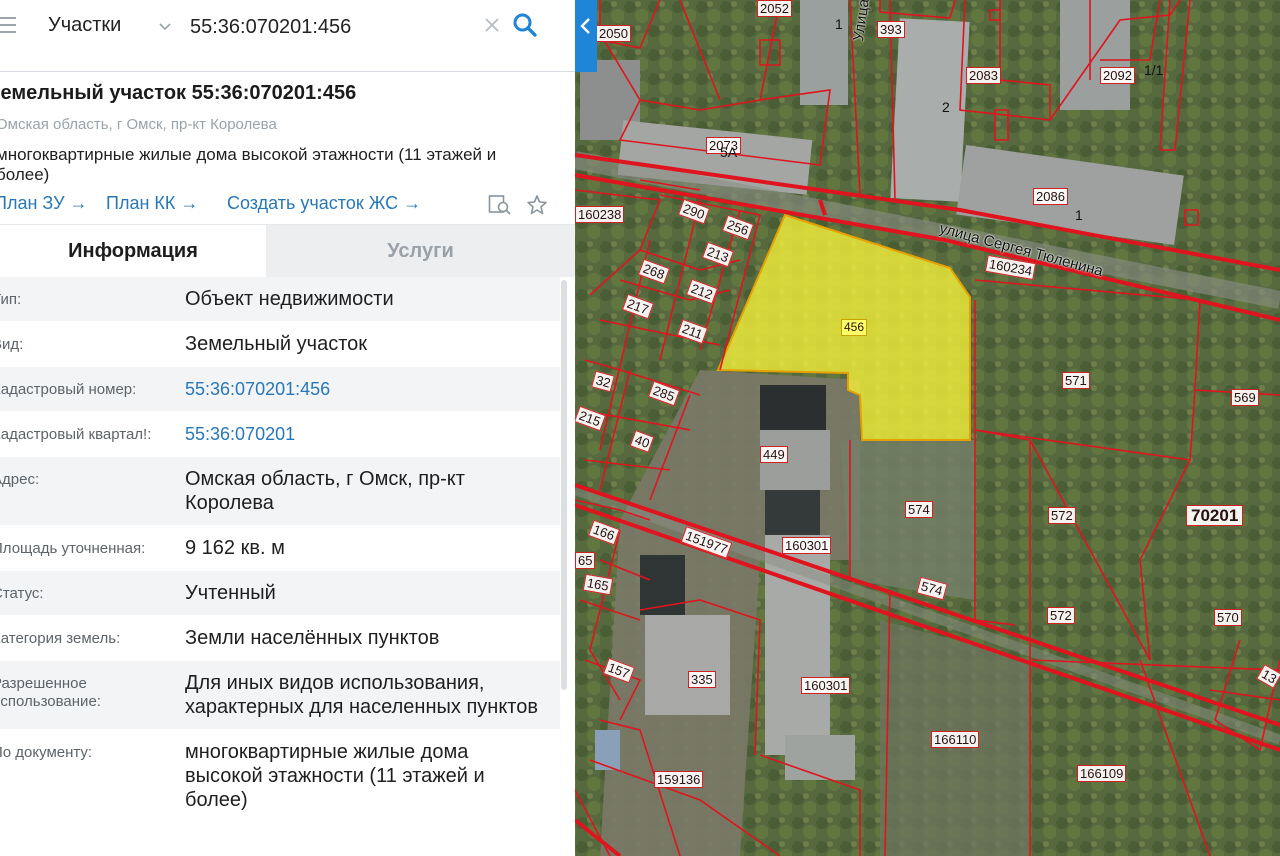  Describe the element at coordinates (325, 491) in the screenshot. I see `info-row-value: Омская область, г Омск, пр-кт Королева` at that location.